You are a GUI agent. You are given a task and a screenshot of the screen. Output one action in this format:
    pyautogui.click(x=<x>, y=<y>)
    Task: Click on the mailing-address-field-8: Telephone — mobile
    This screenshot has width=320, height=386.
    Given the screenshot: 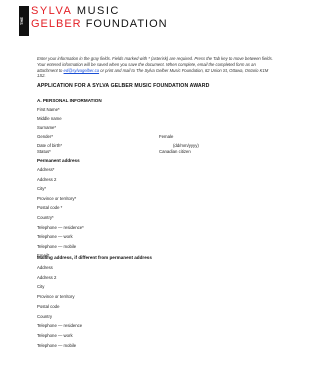 What is the action you would take?
    pyautogui.click(x=56, y=345)
    